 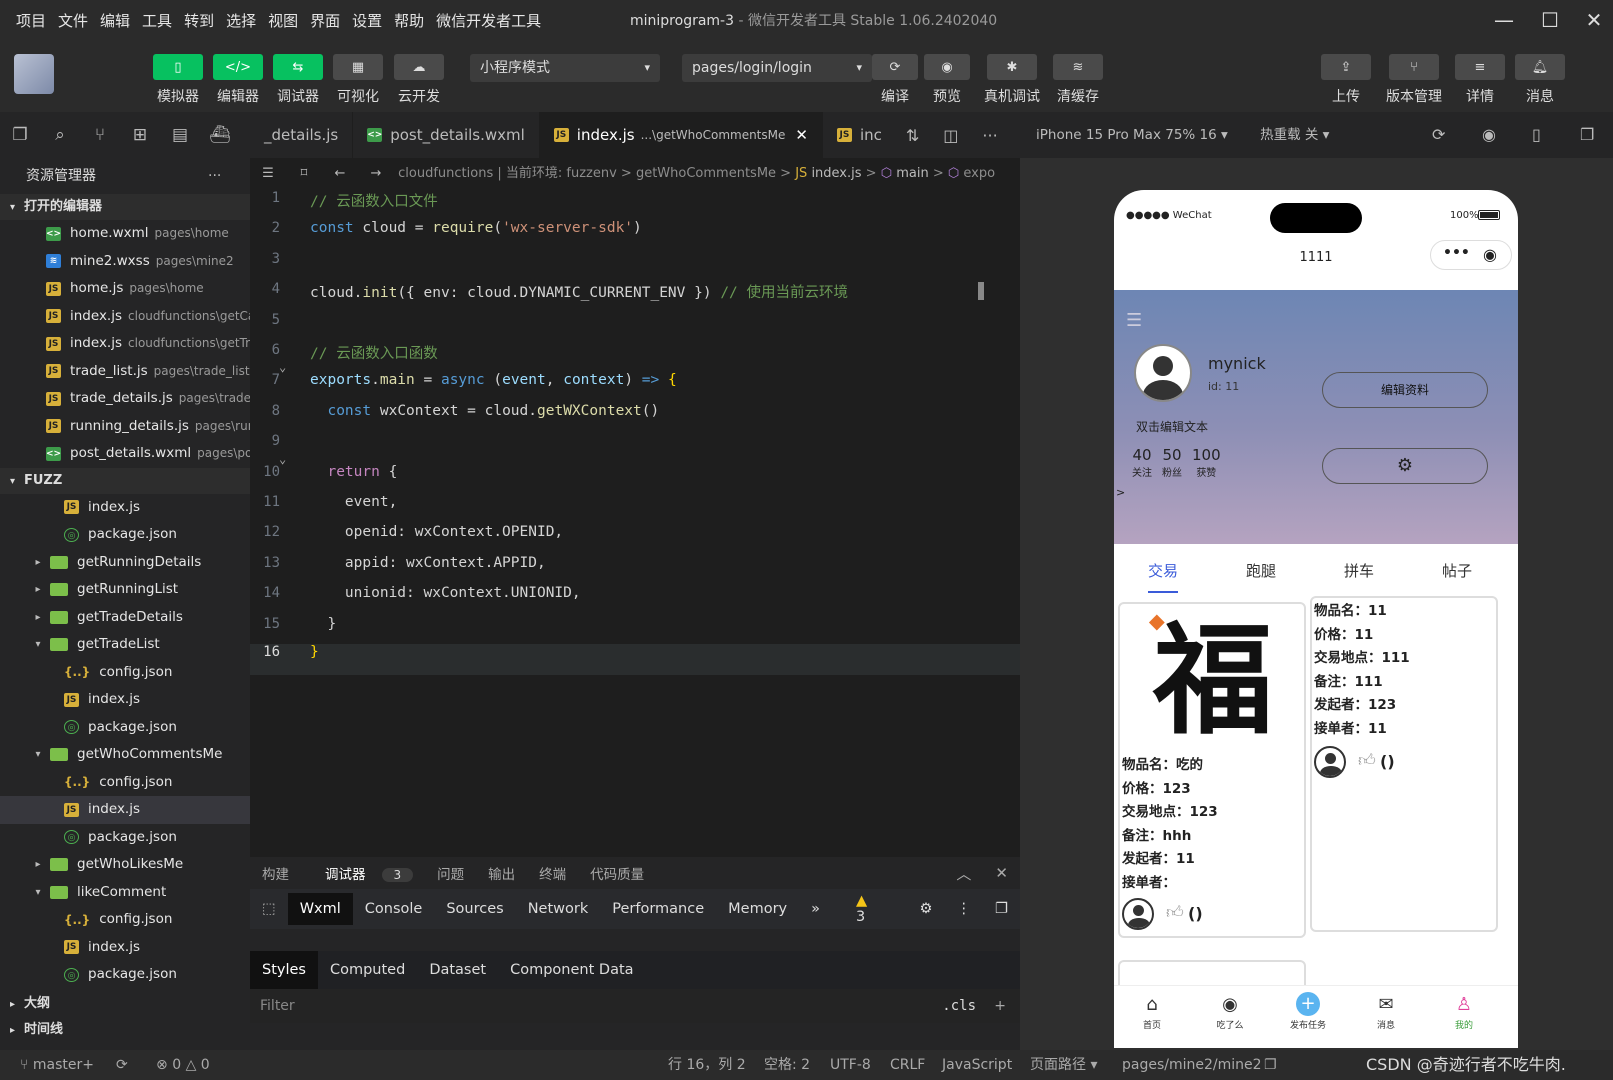 What do you see at coordinates (125, 865) in the screenshot?
I see `folder-item: ▸ getWhoLikesMe` at bounding box center [125, 865].